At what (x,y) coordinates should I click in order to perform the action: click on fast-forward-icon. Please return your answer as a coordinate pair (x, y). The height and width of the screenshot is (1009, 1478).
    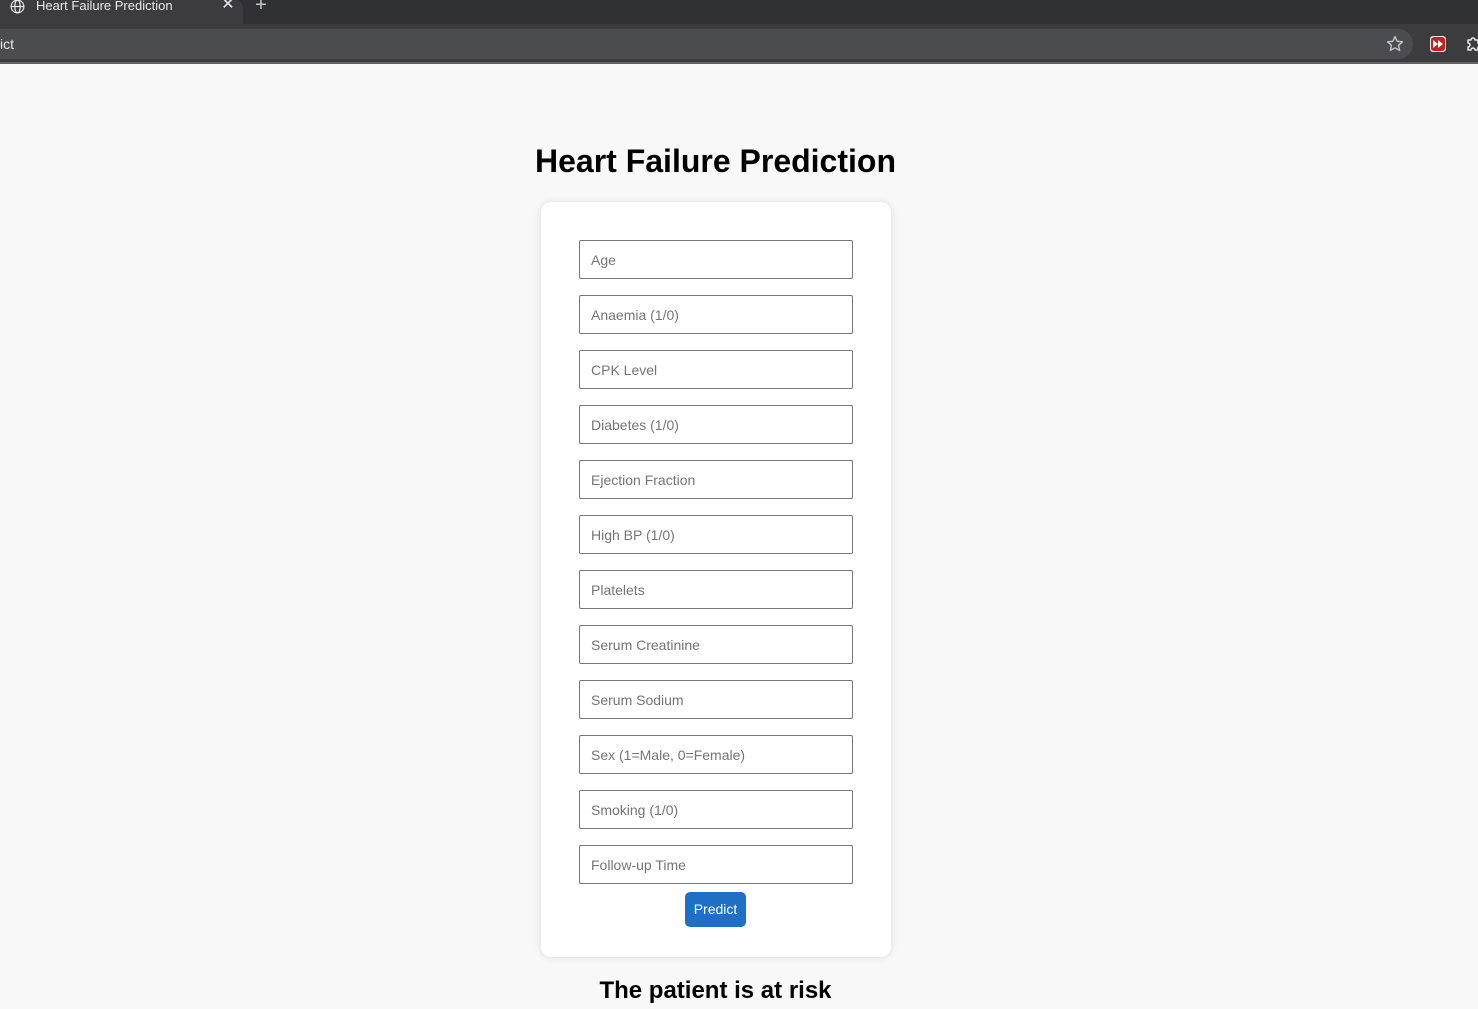
    Looking at the image, I should click on (1438, 44).